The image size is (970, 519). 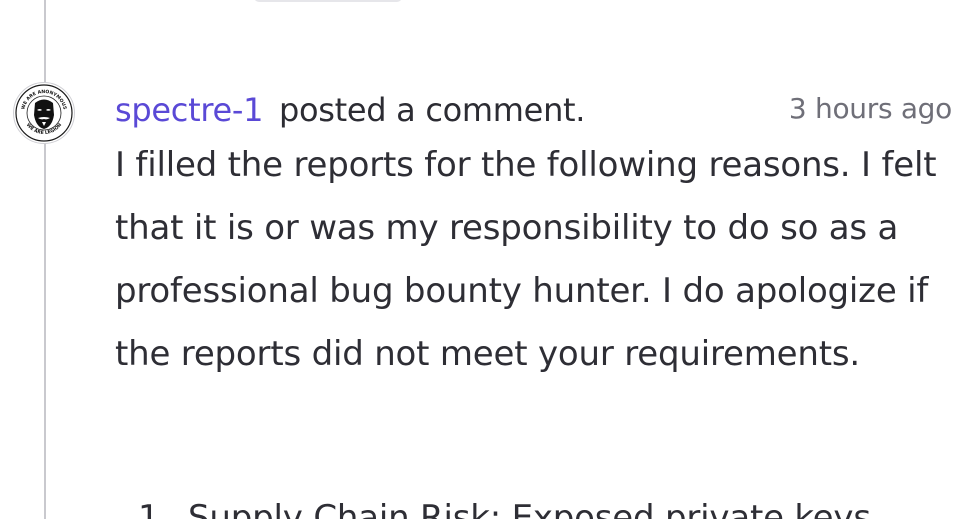 What do you see at coordinates (154, 508) in the screenshot?
I see `list-item-number: 1.` at bounding box center [154, 508].